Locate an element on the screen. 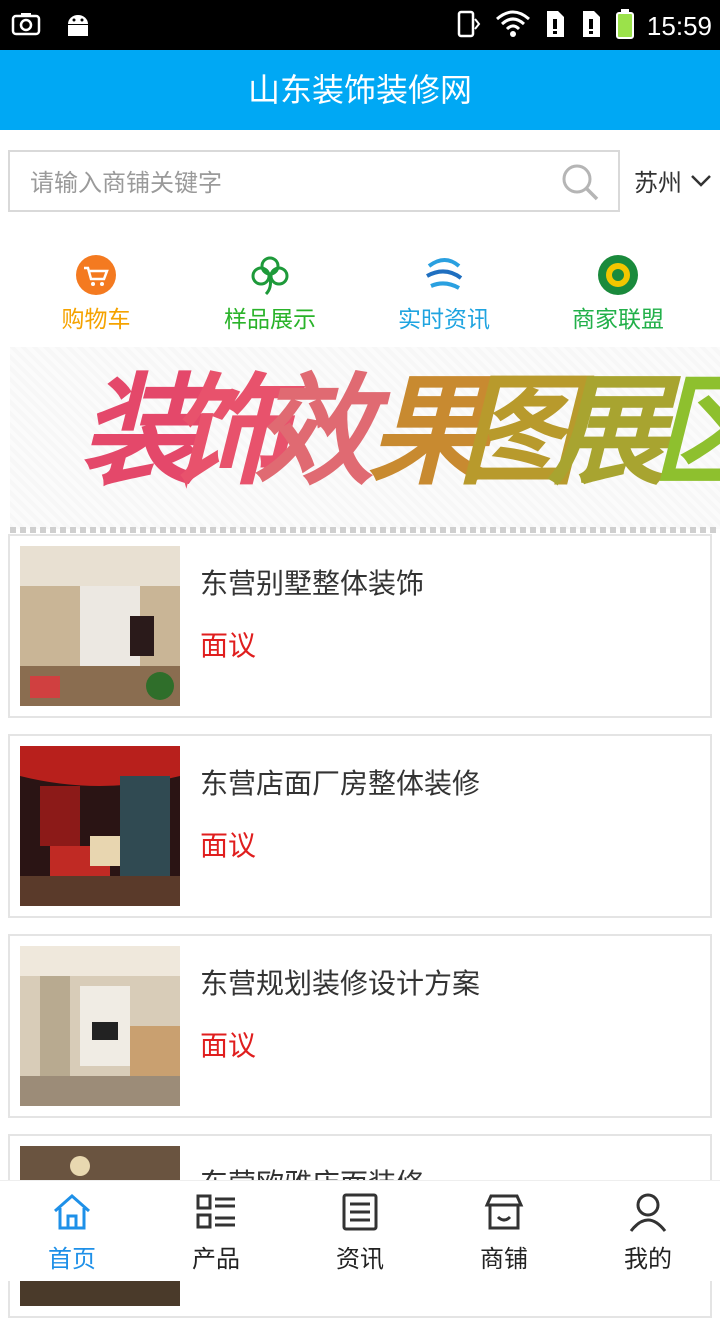 The height and width of the screenshot is (1318, 720). promo-banner: 装 饰 效 果 图 展 区 is located at coordinates (365, 438).